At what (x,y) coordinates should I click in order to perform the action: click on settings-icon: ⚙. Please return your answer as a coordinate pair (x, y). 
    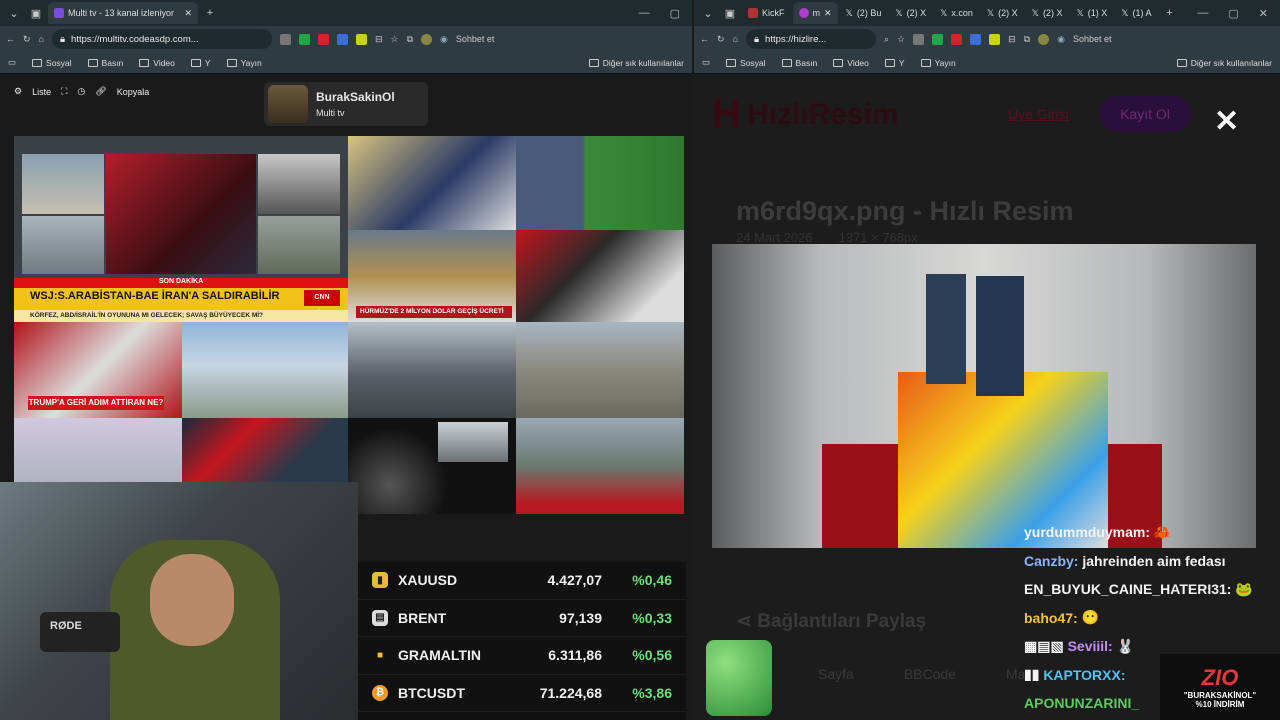
    Looking at the image, I should click on (18, 91).